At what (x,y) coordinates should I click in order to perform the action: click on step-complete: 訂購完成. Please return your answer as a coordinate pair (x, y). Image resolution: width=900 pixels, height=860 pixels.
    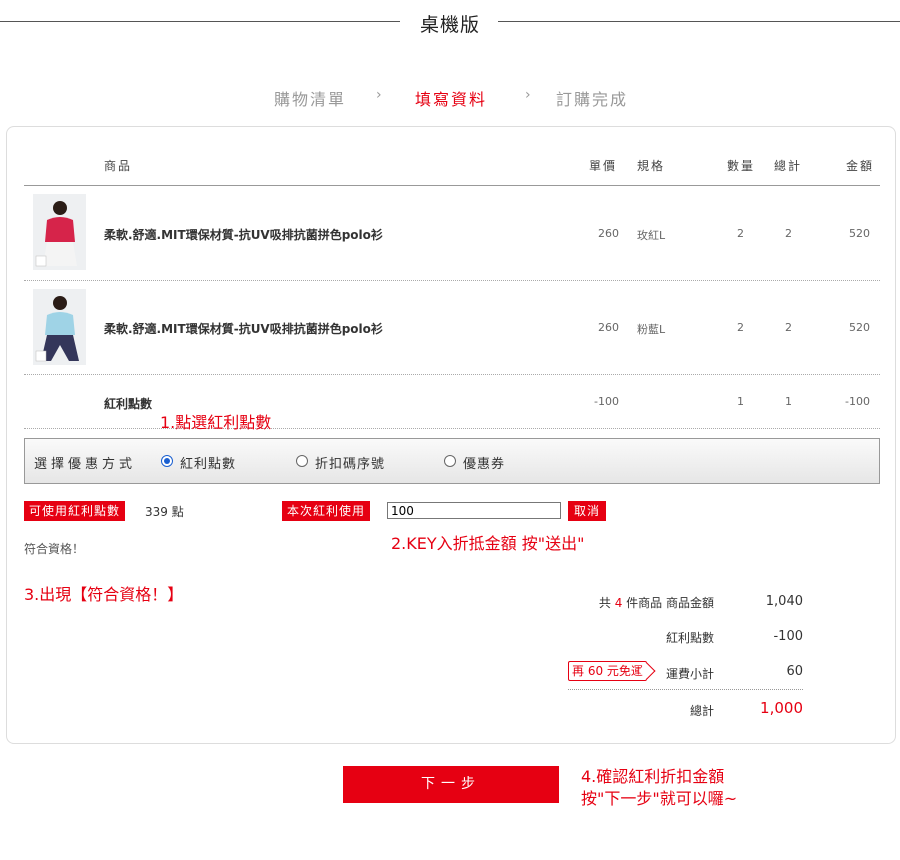
    Looking at the image, I should click on (592, 99).